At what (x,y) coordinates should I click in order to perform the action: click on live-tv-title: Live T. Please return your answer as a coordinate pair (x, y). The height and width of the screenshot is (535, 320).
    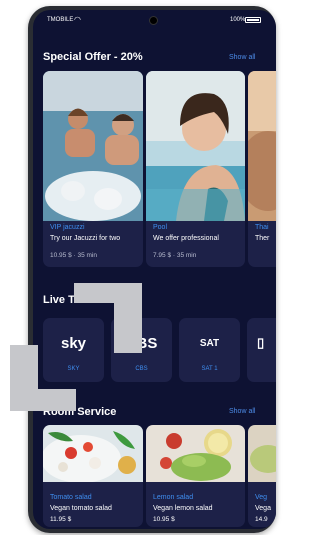
    Looking at the image, I should click on (59, 300).